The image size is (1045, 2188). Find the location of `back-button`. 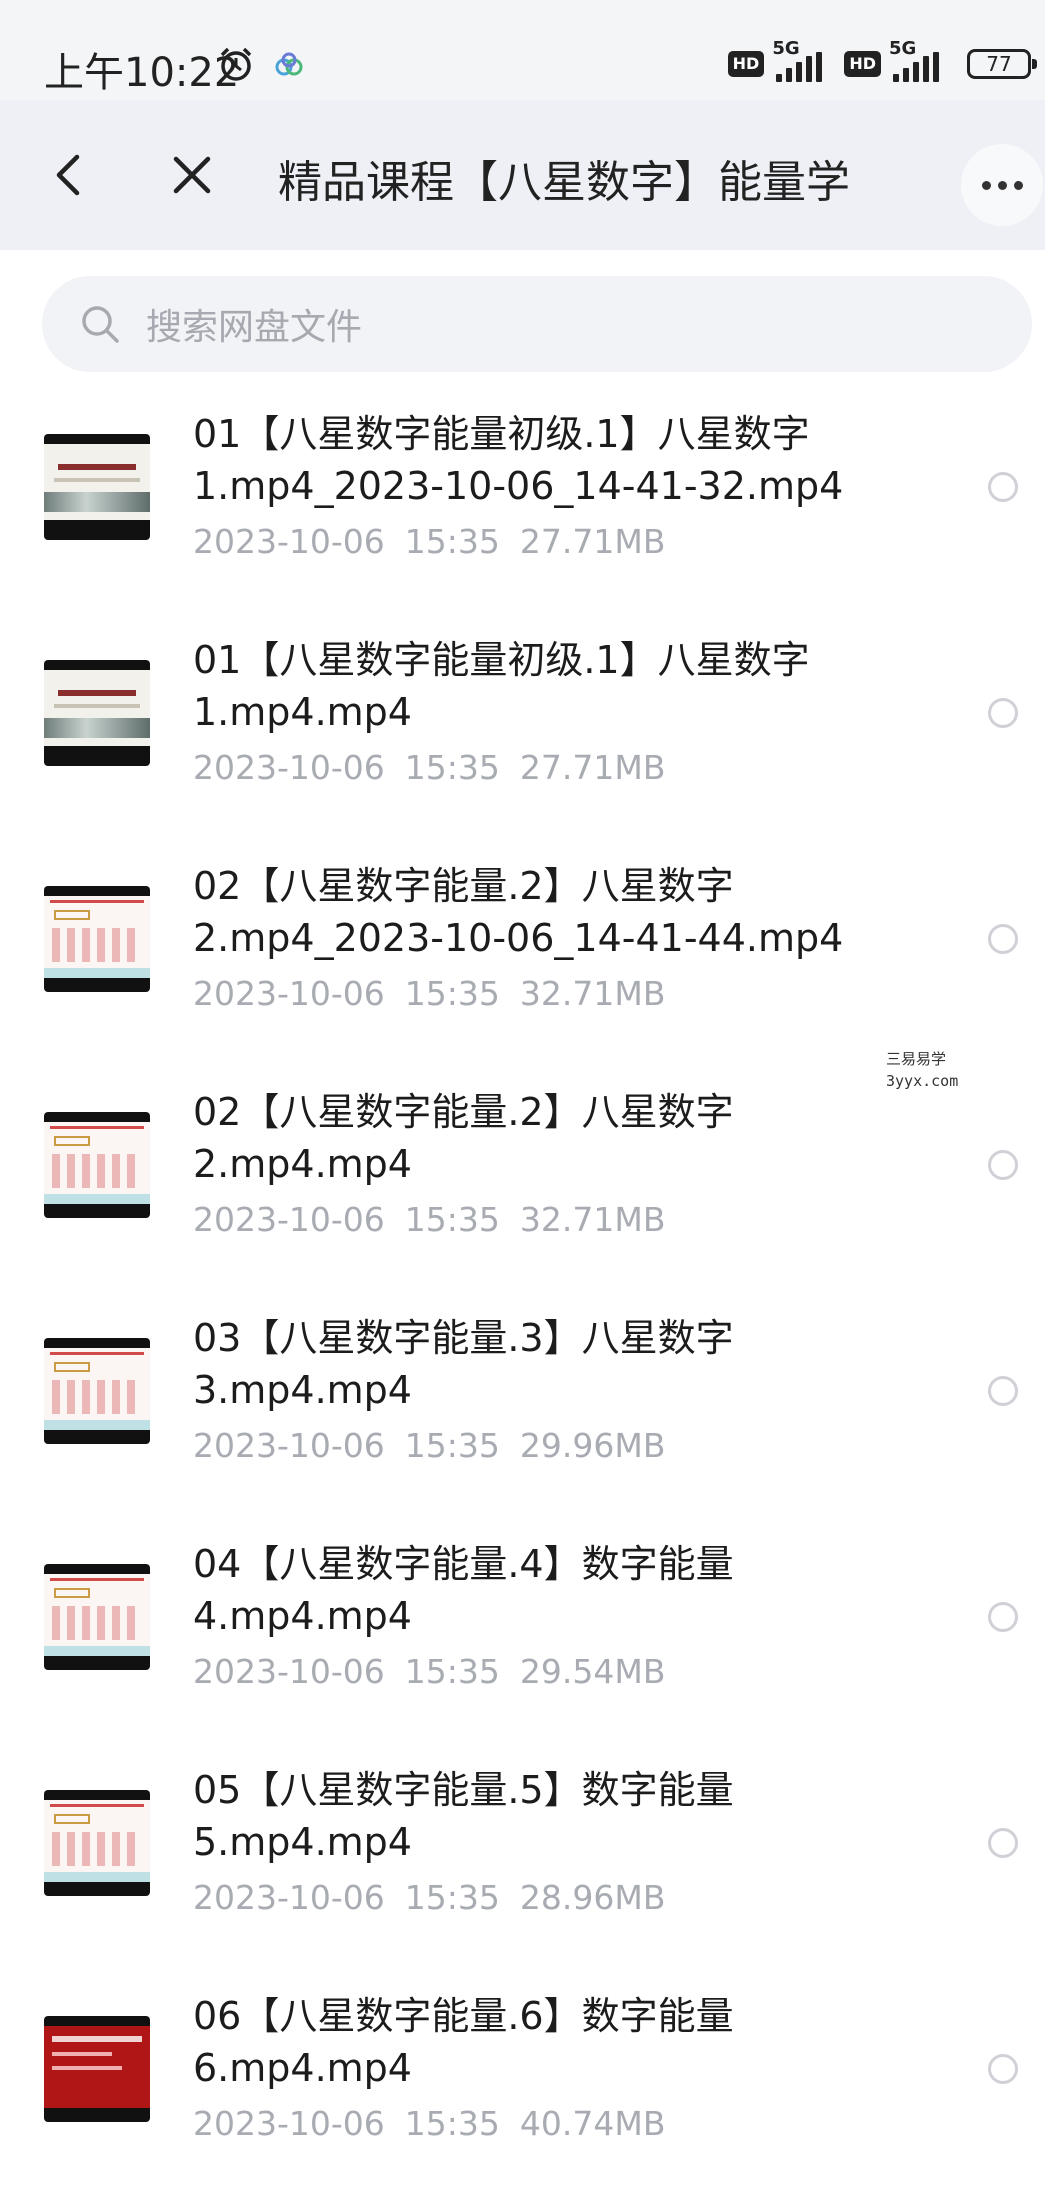

back-button is located at coordinates (68, 175).